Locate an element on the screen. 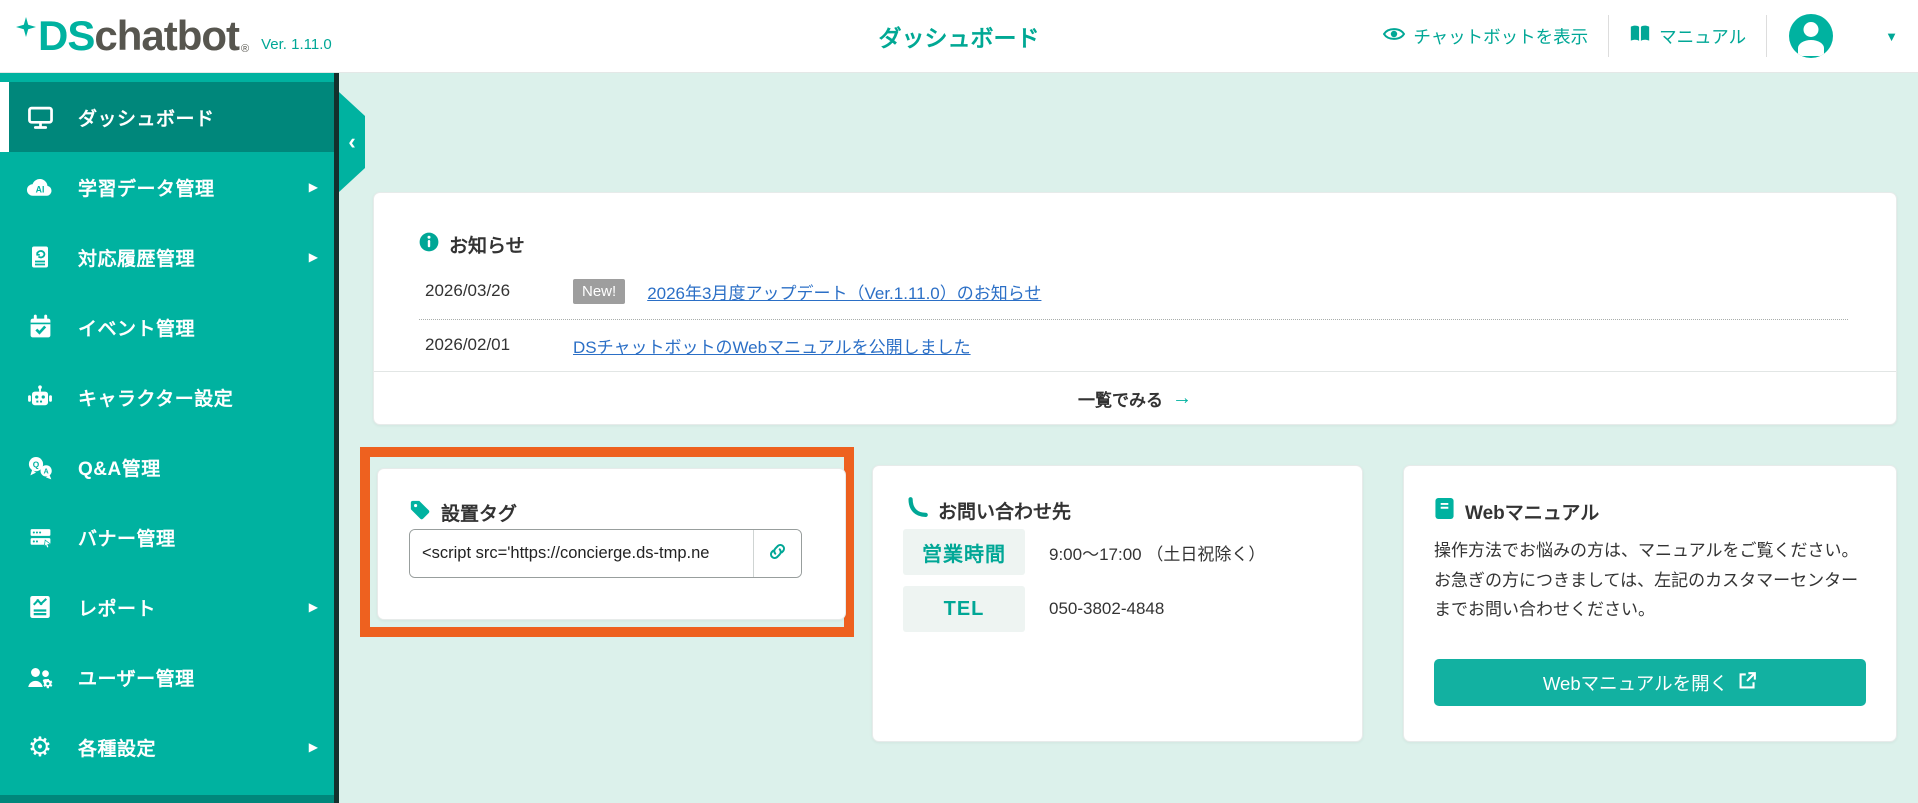 The height and width of the screenshot is (803, 1918). view-all-button: 一覧でみる → is located at coordinates (1135, 397).